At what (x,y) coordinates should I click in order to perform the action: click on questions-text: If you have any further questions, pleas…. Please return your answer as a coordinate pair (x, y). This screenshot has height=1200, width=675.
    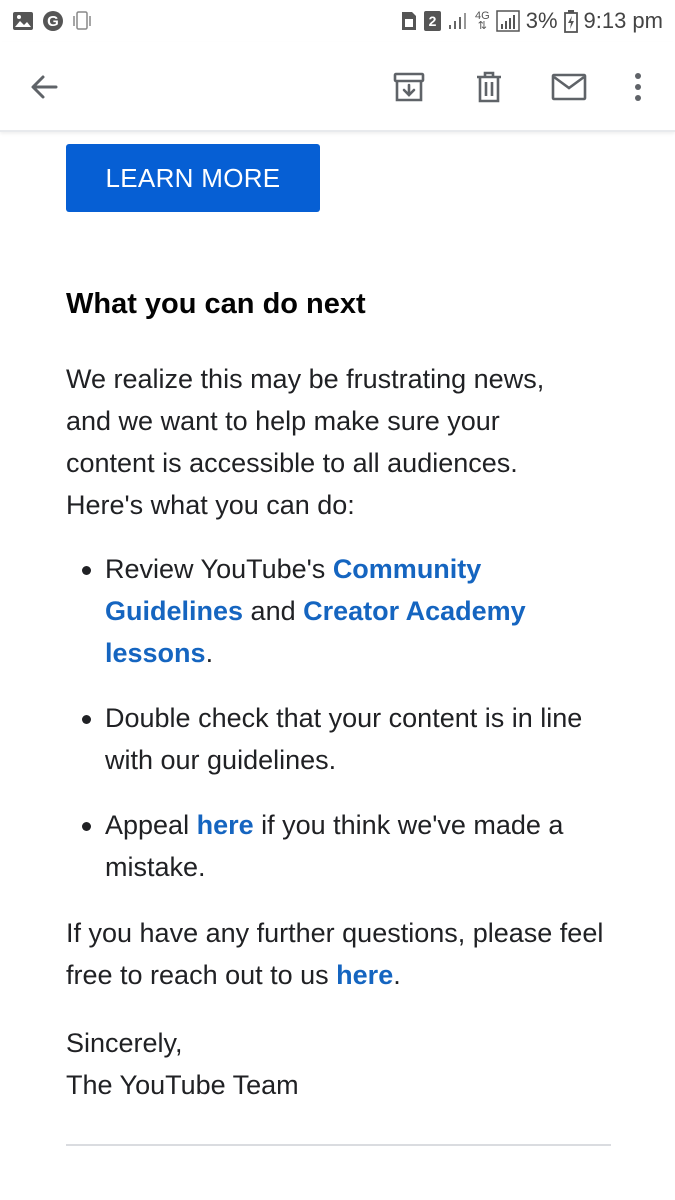
    Looking at the image, I should click on (335, 954).